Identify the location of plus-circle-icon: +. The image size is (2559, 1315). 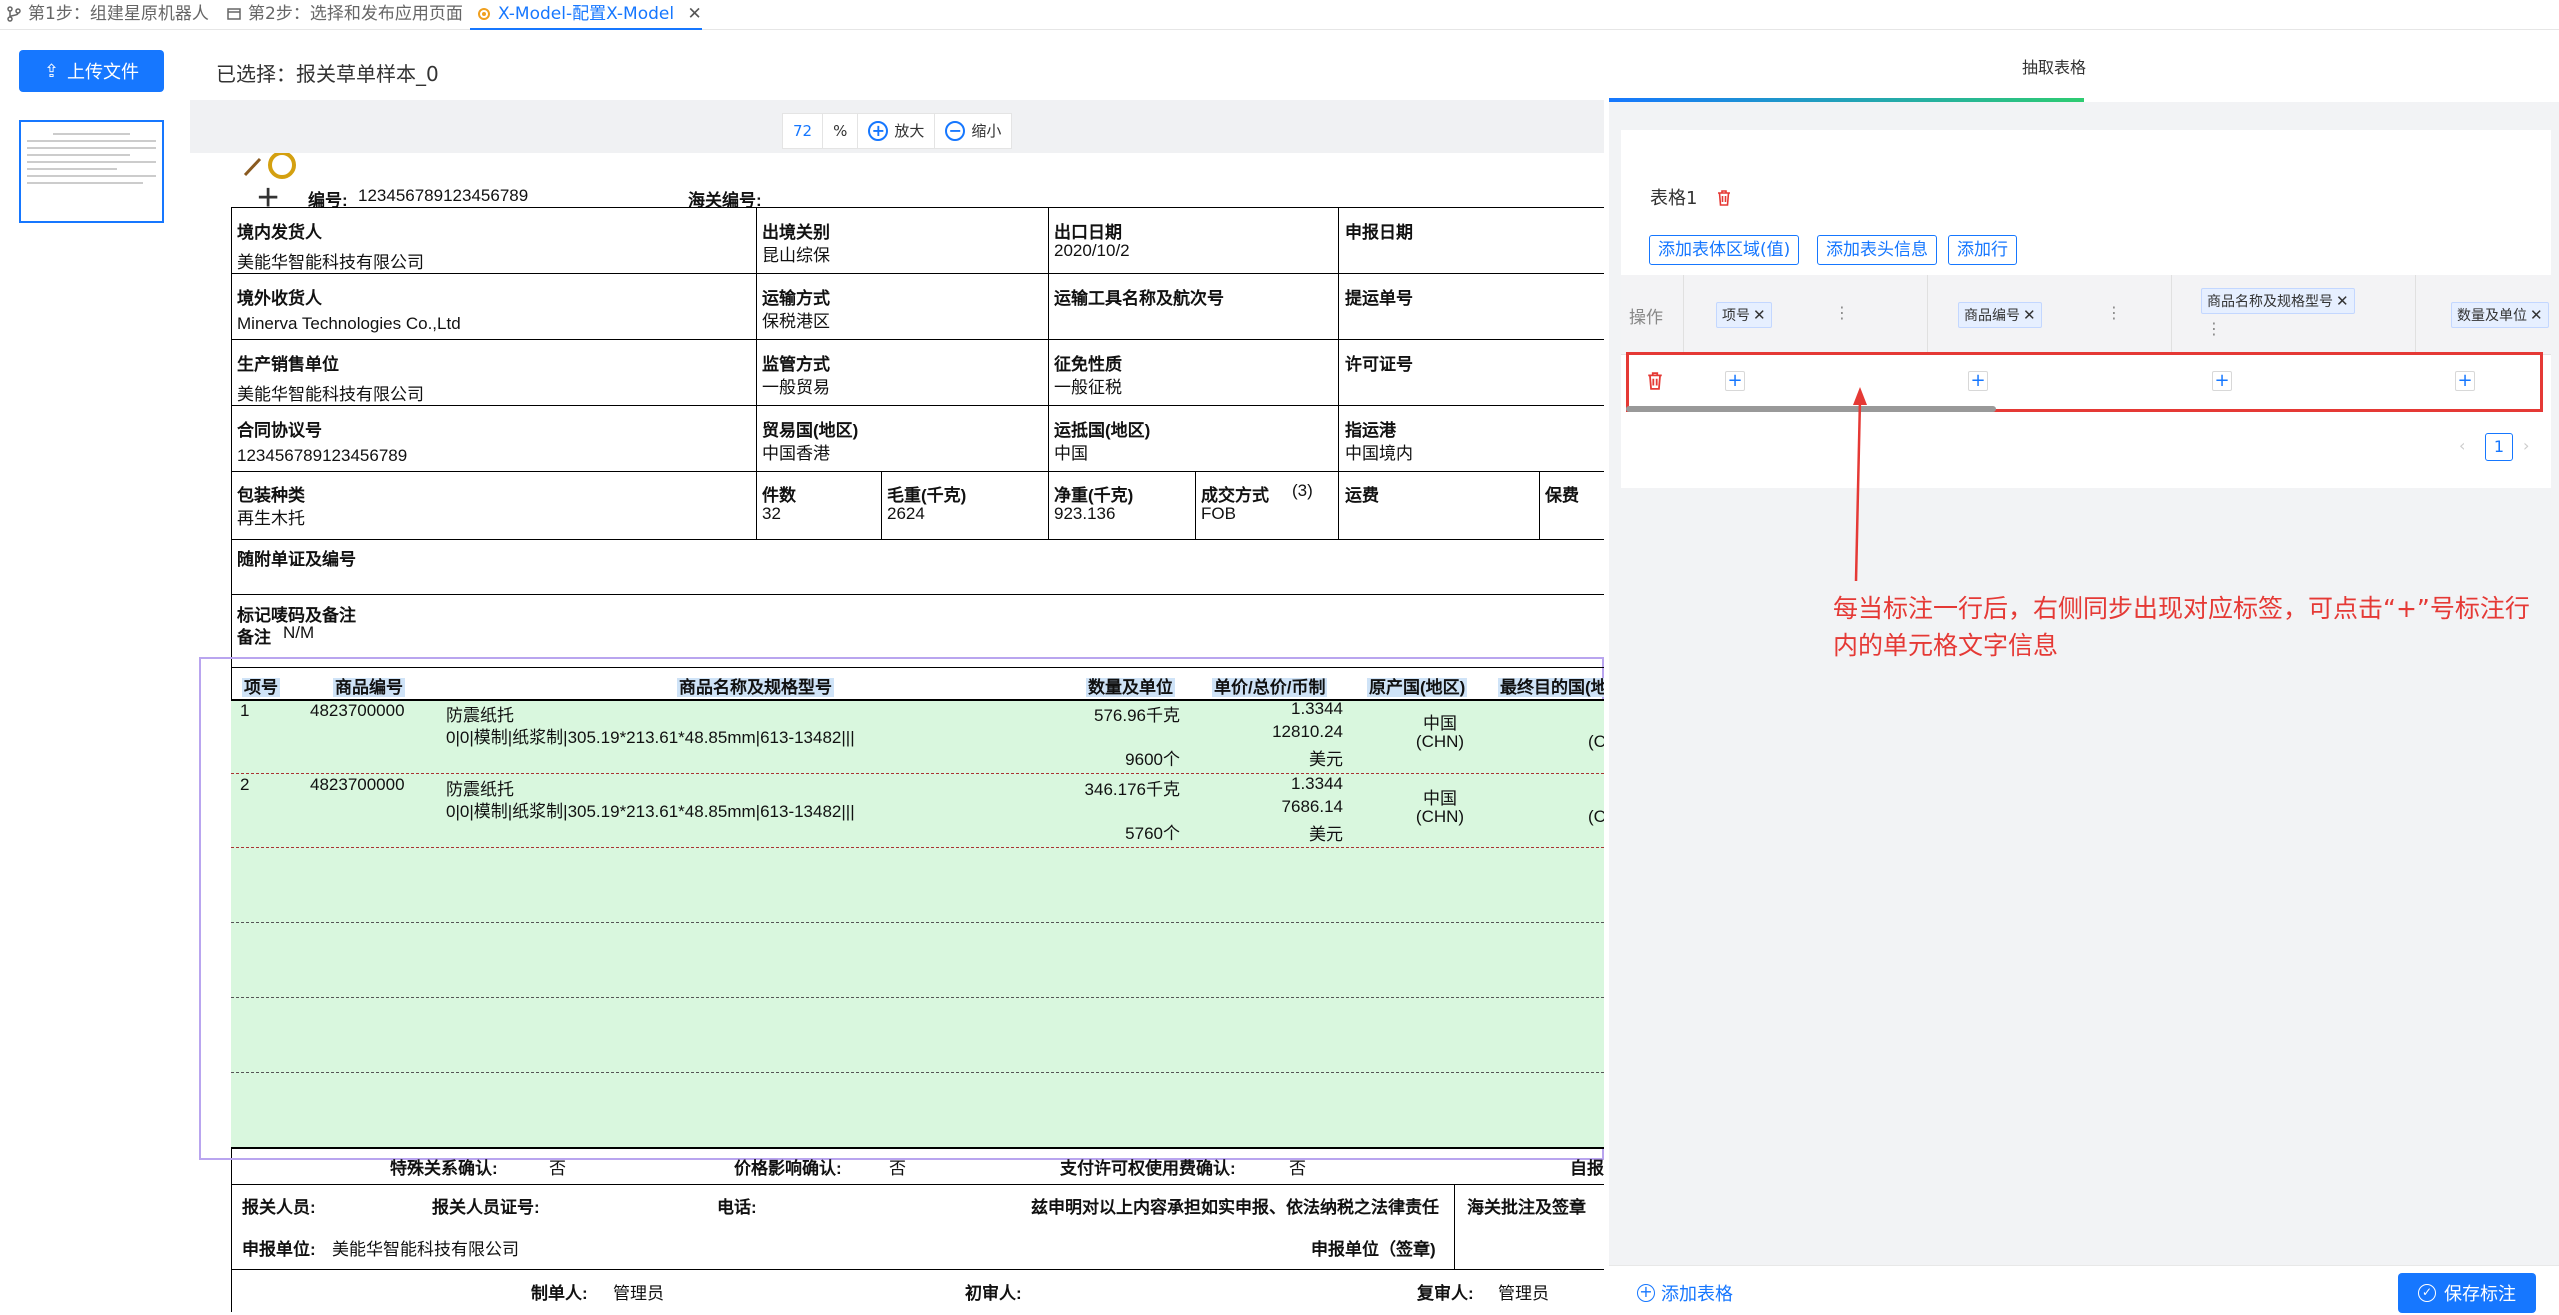
(1646, 1293).